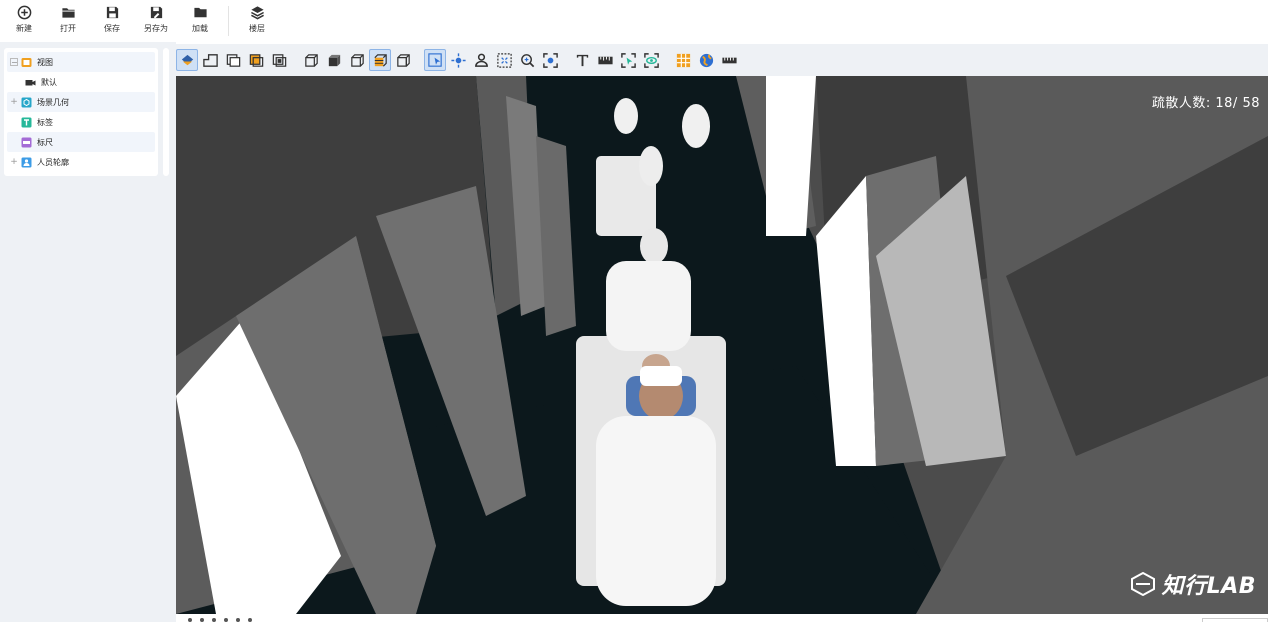 Image resolution: width=1268 pixels, height=622 pixels. What do you see at coordinates (1183, 103) in the screenshot?
I see `counter-label: 疏散人数:` at bounding box center [1183, 103].